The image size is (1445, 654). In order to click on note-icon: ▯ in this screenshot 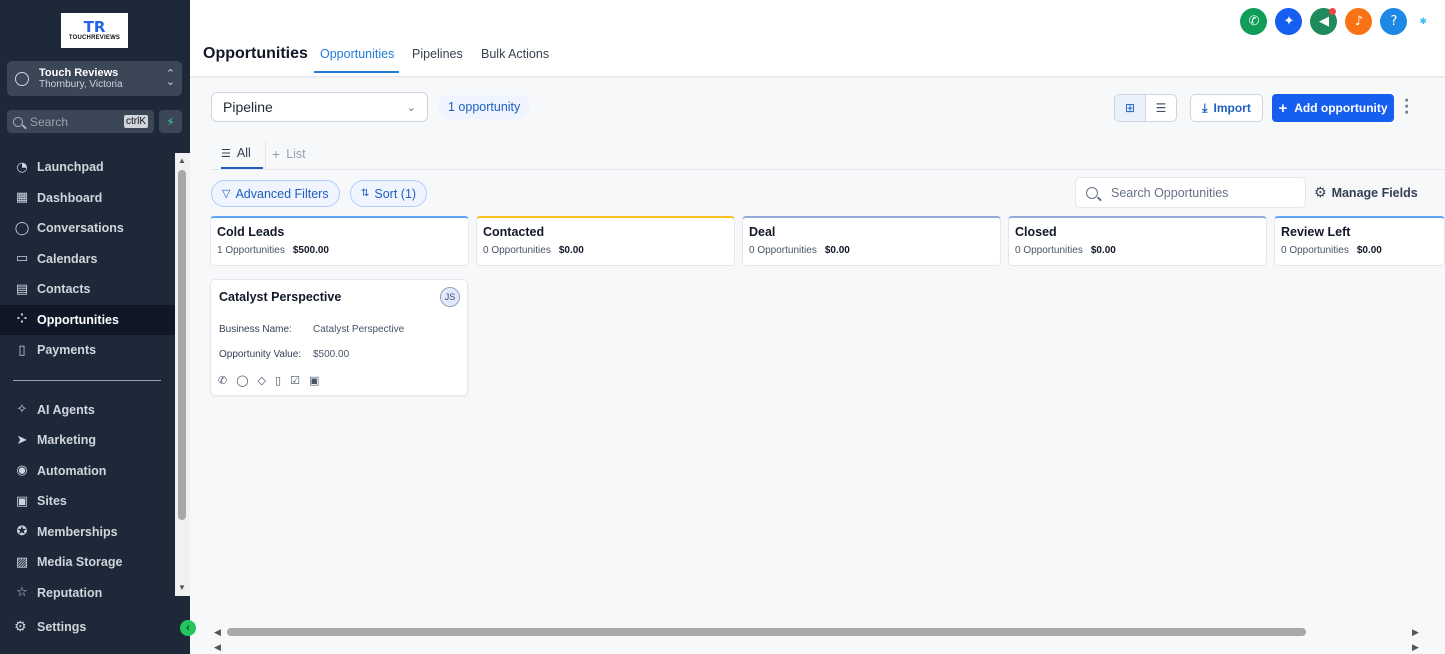, I will do `click(278, 380)`.